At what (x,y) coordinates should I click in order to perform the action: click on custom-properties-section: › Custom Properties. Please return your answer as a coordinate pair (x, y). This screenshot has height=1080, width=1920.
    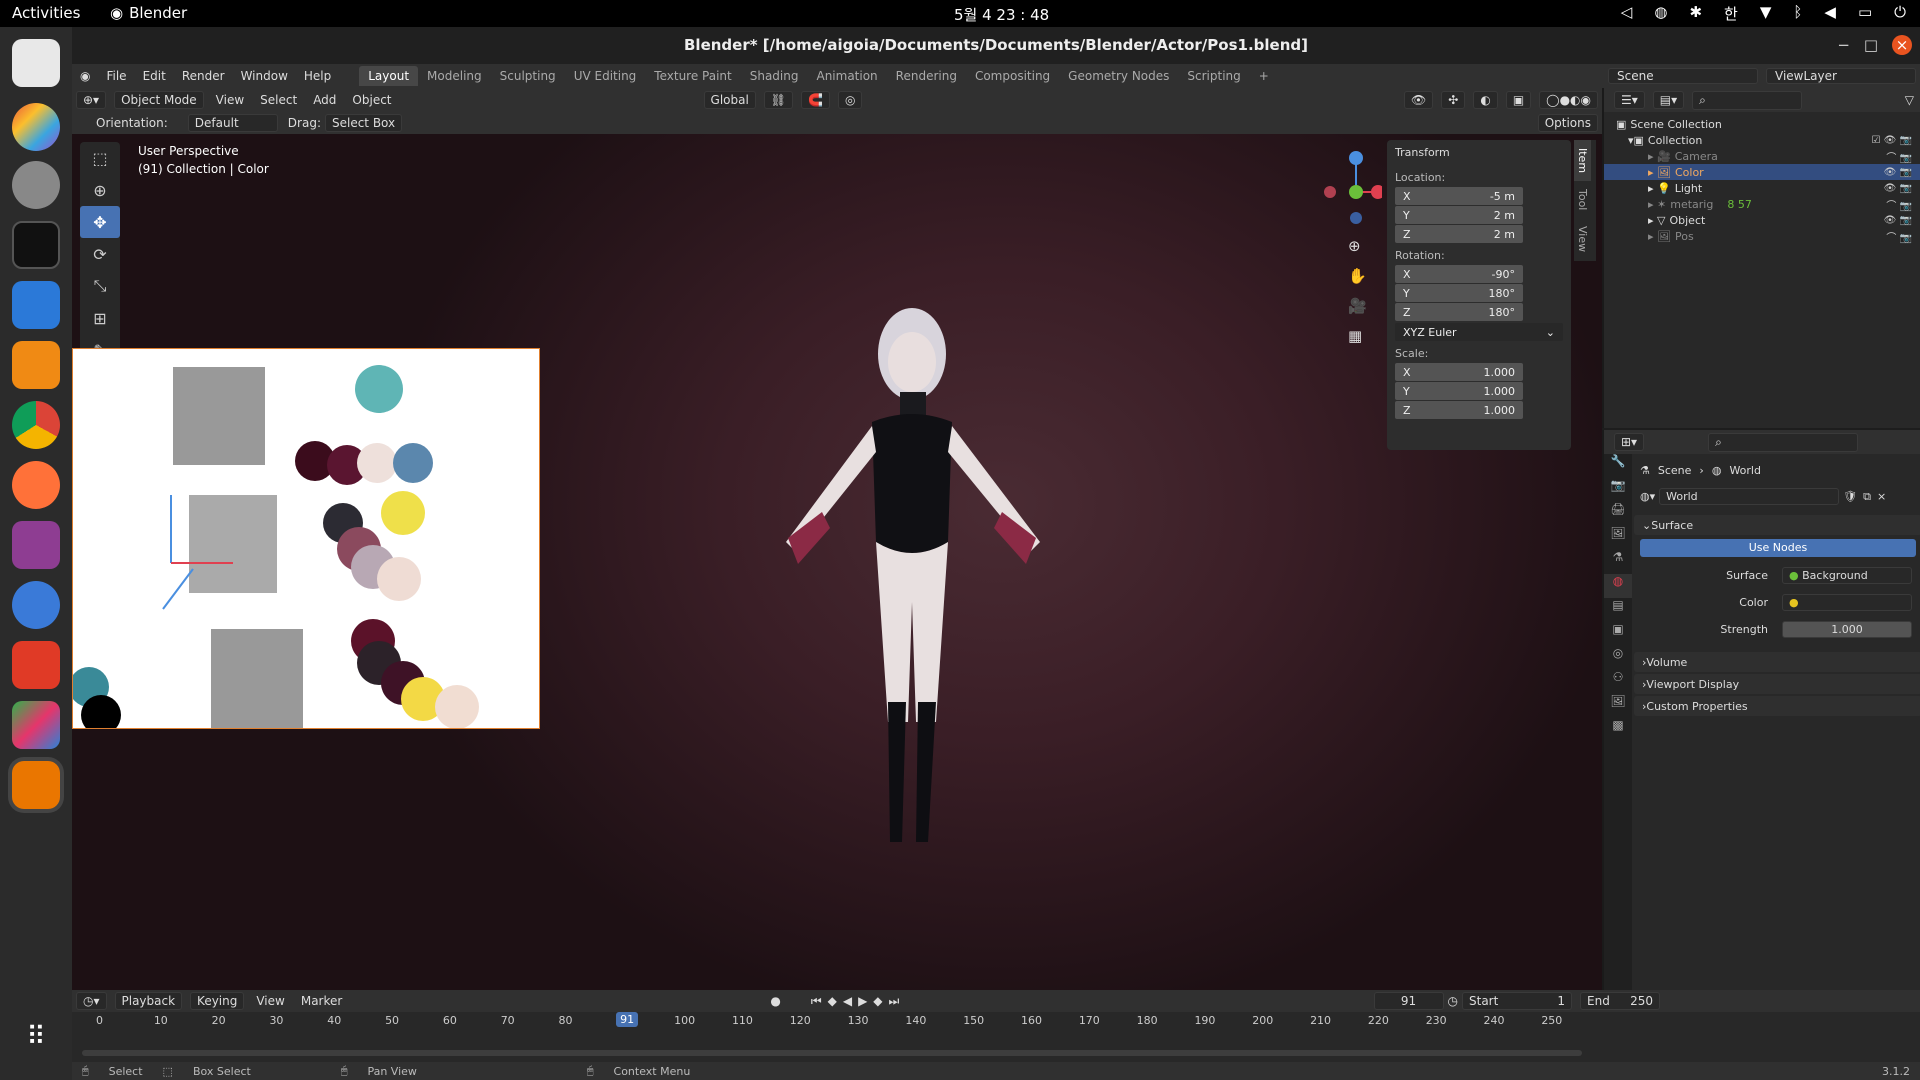
    Looking at the image, I should click on (1777, 706).